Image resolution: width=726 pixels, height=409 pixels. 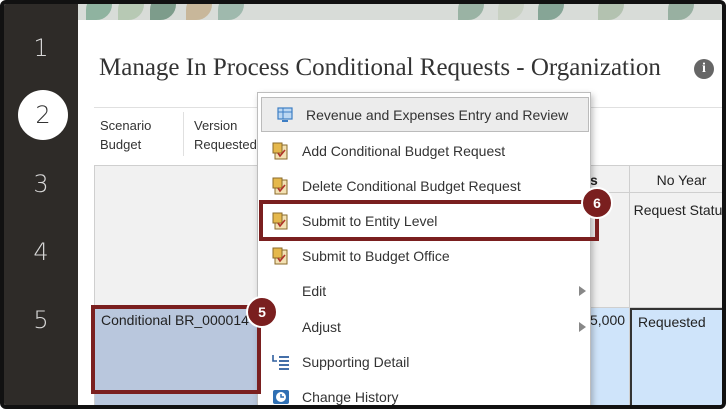 I want to click on step-4: 4, so click(x=41, y=252).